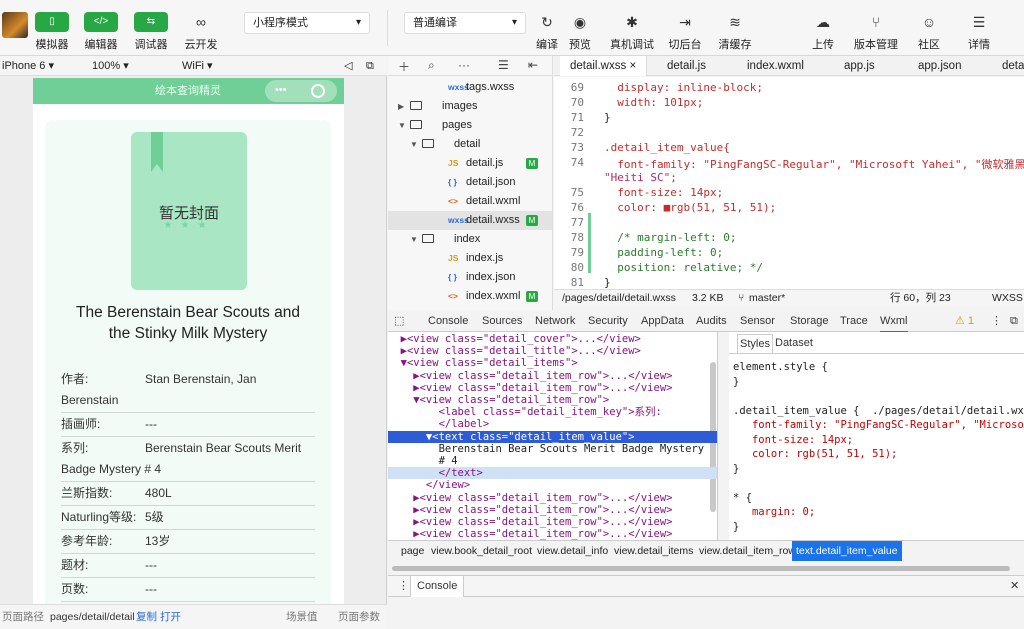 The height and width of the screenshot is (629, 1024). Describe the element at coordinates (502, 321) in the screenshot. I see `devtools-tab-sources: Sources` at that location.